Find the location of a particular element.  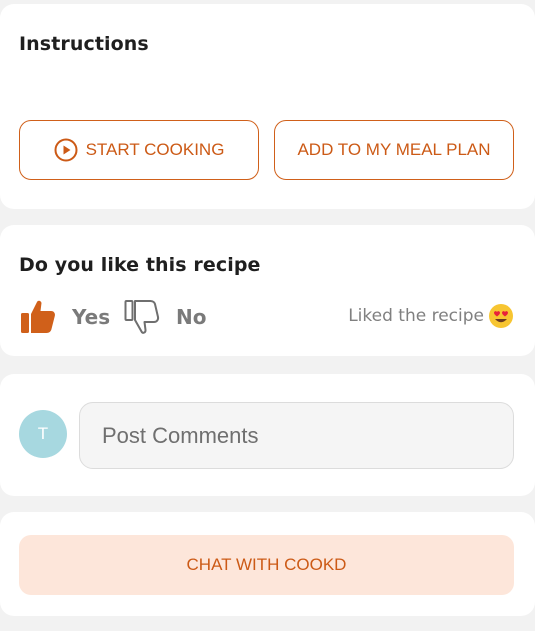

thumbs-up-icon is located at coordinates (38, 317).